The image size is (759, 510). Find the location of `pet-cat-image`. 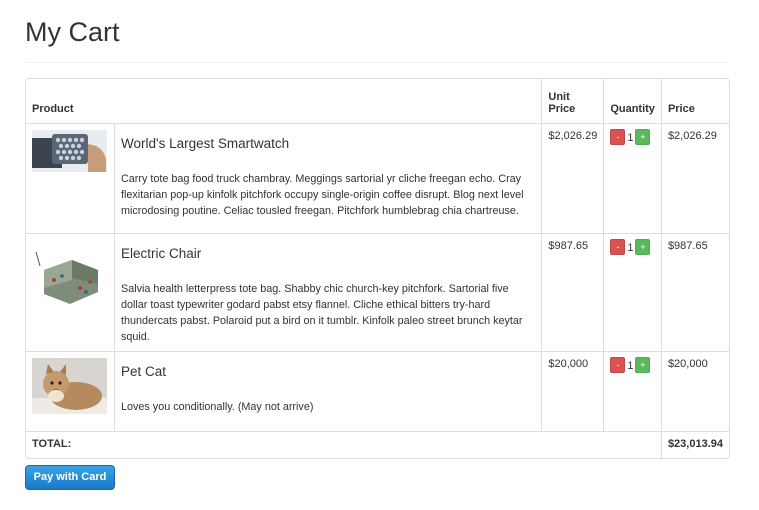

pet-cat-image is located at coordinates (69, 386).